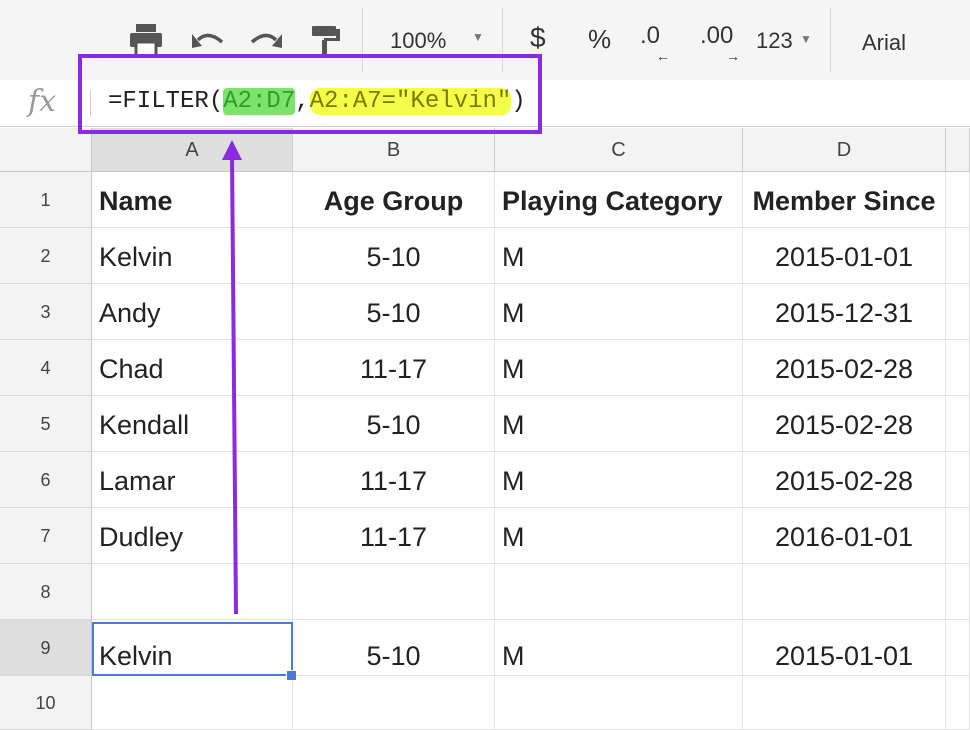  I want to click on cell-e3, so click(958, 312).